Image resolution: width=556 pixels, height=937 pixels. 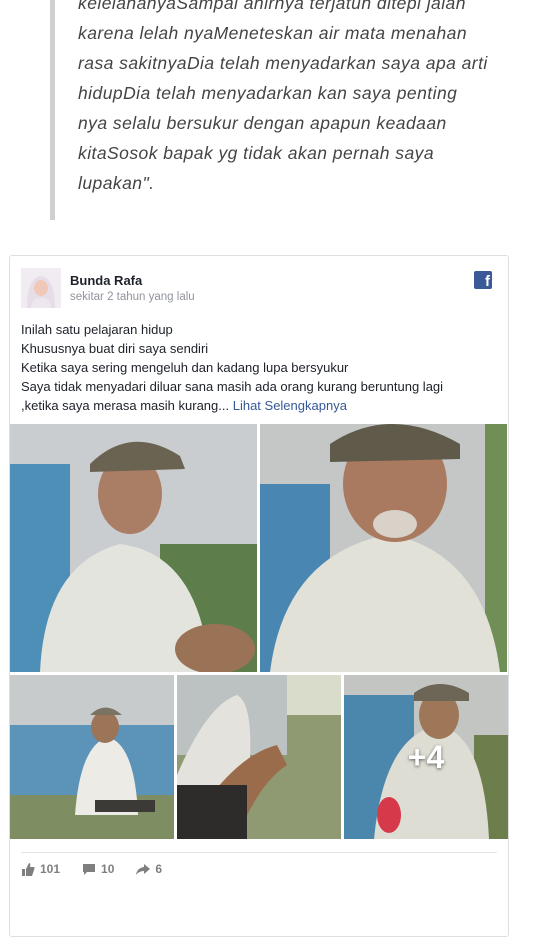 I want to click on like-icon, so click(x=28, y=869).